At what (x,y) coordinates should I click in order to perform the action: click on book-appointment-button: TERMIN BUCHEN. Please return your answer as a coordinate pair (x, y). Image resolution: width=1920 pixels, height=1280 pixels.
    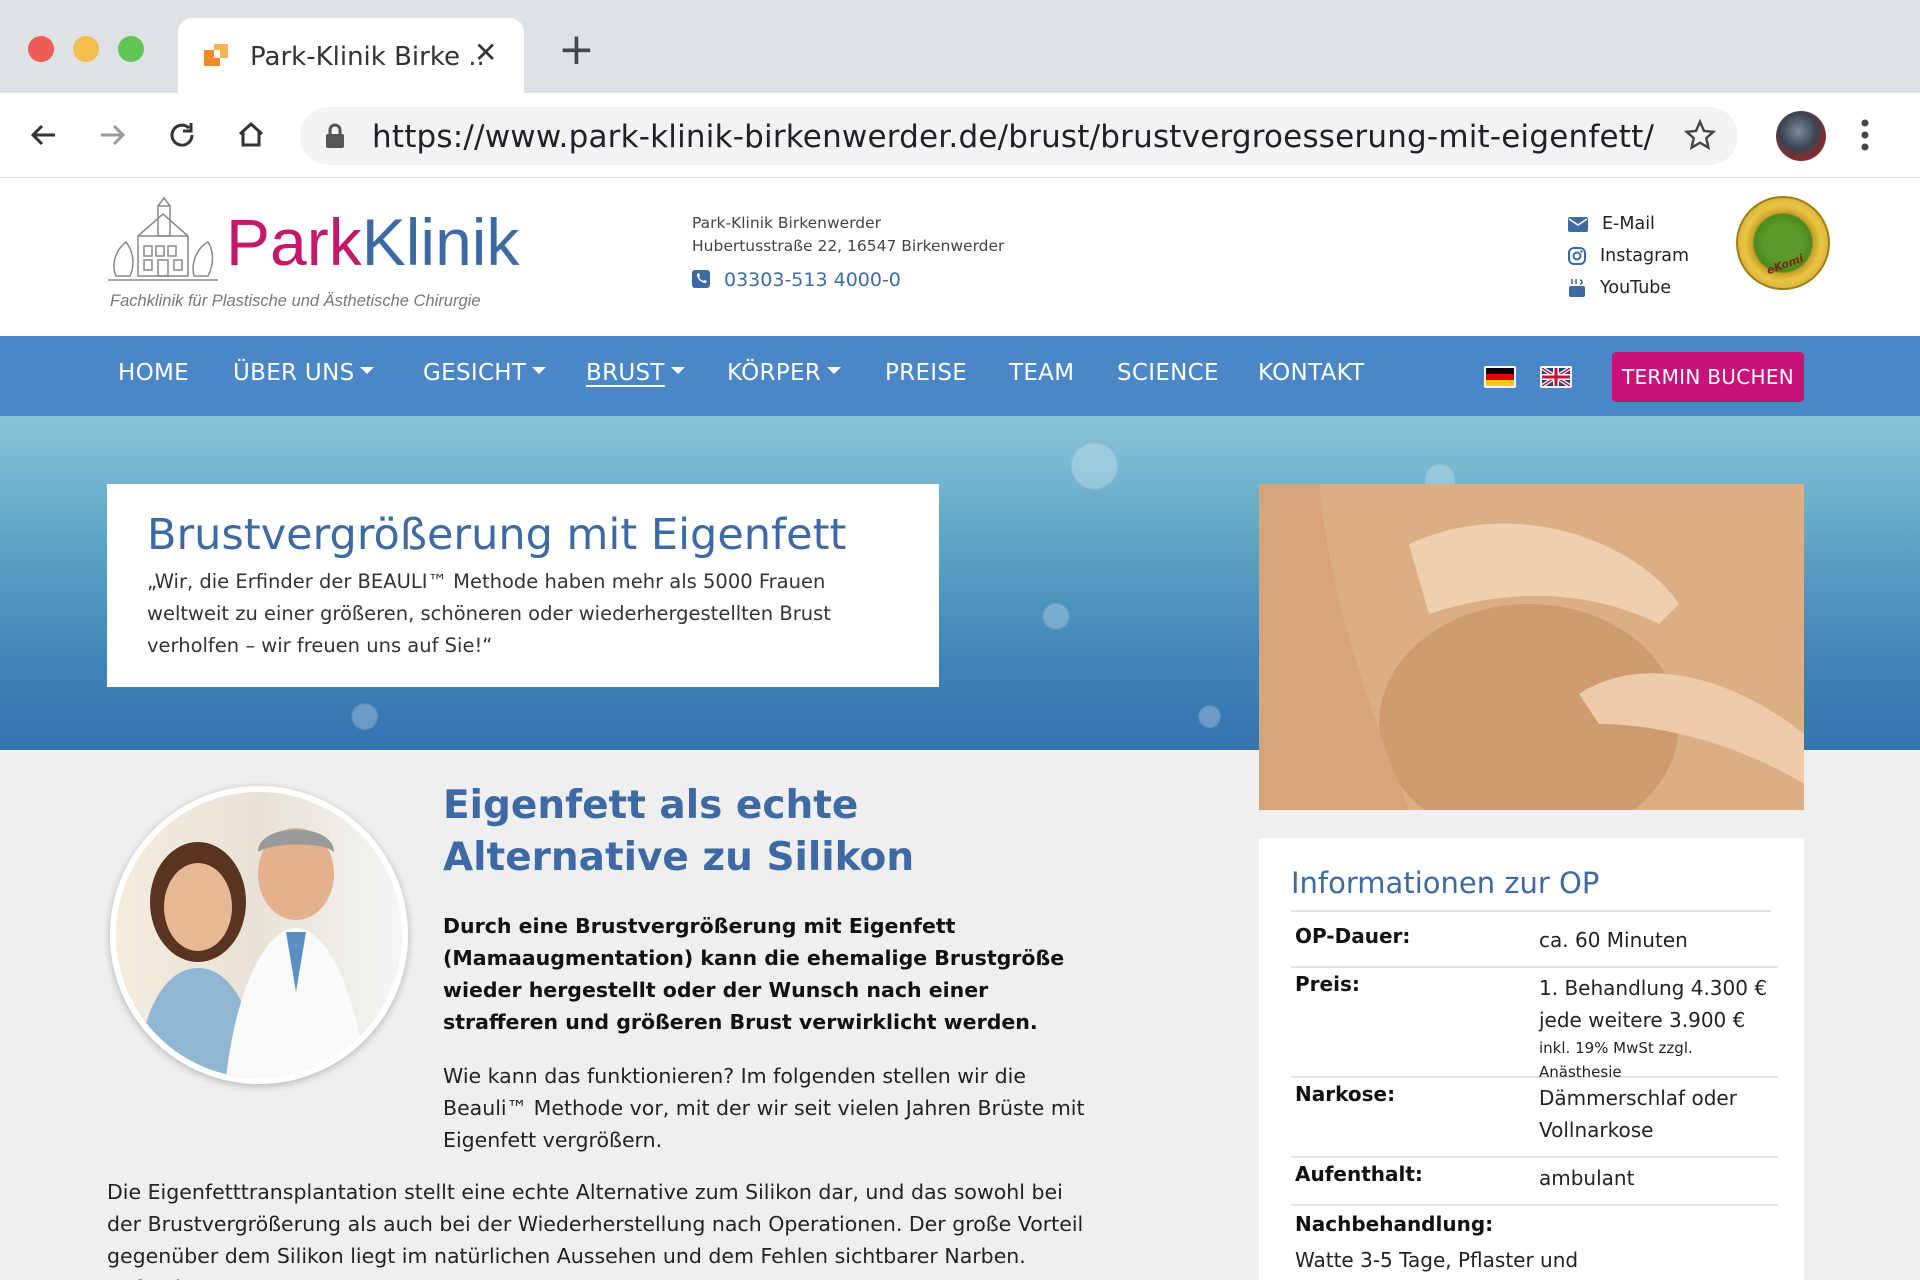
    Looking at the image, I should click on (1708, 377).